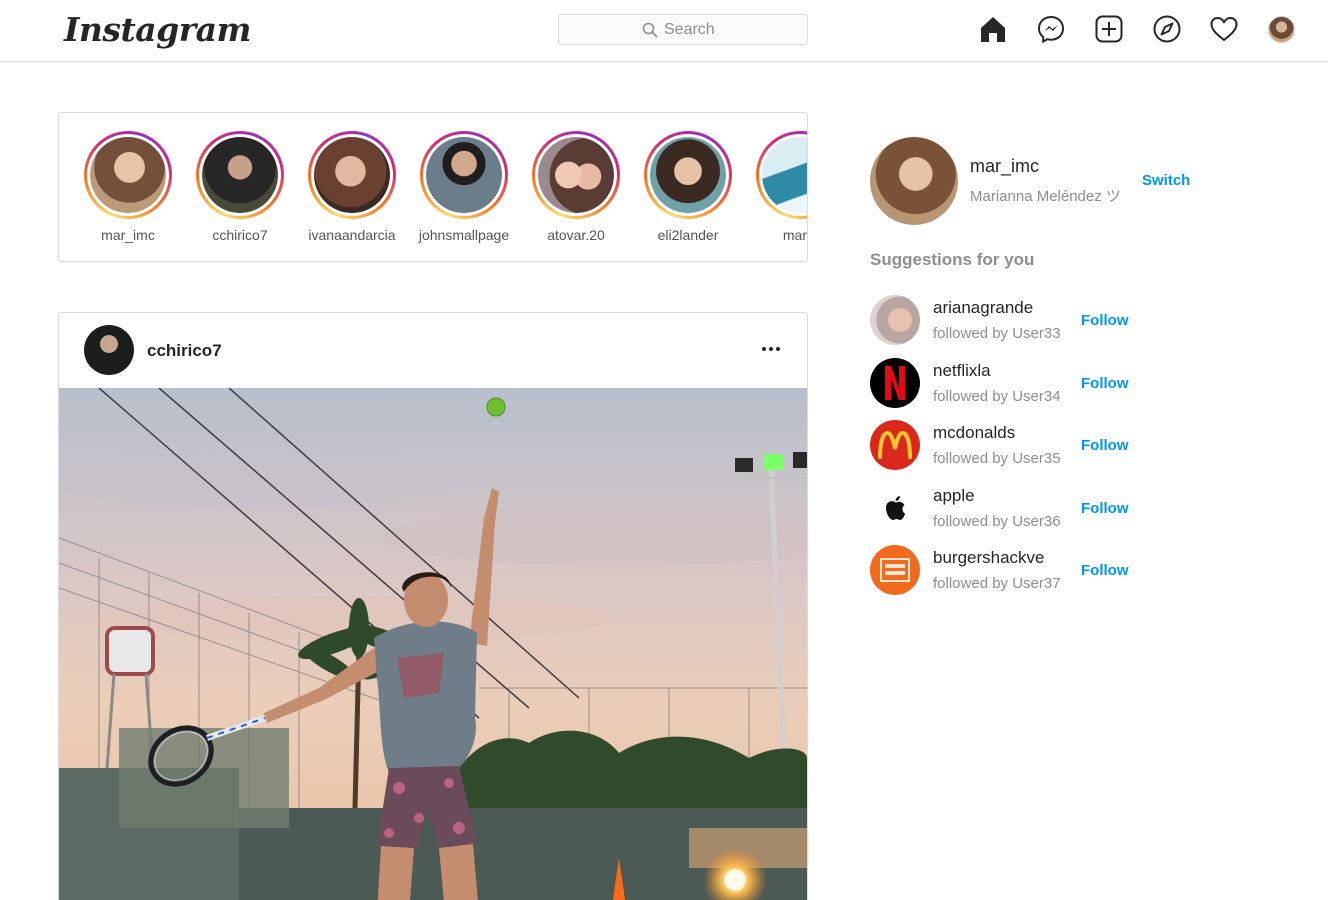  What do you see at coordinates (1004, 166) in the screenshot?
I see `current-user-username: mar_imc` at bounding box center [1004, 166].